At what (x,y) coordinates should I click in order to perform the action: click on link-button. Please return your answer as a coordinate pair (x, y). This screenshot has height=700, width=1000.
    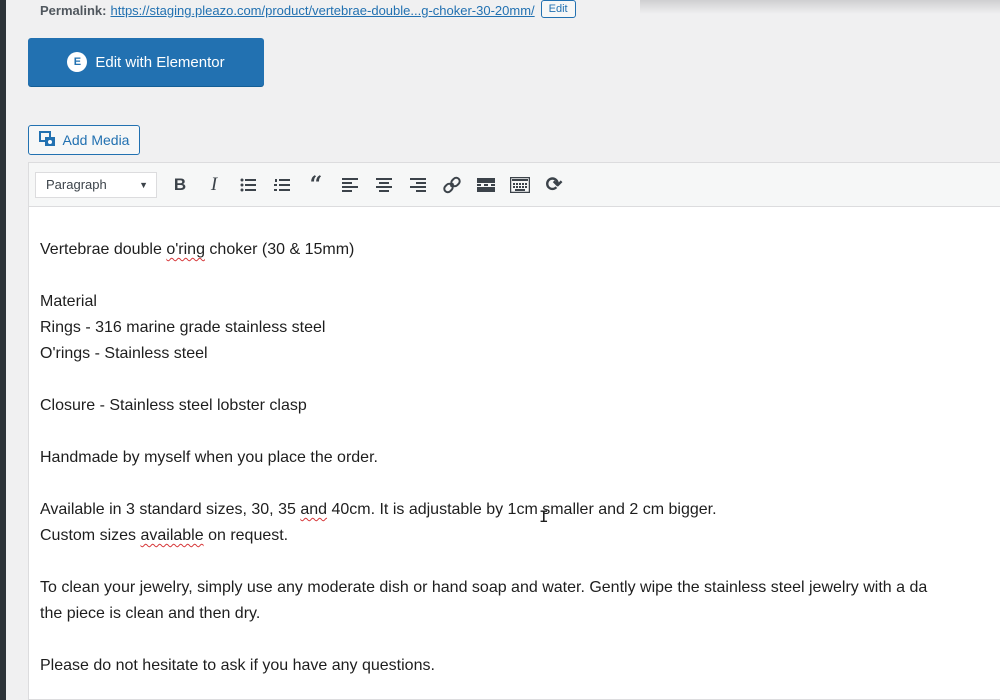
    Looking at the image, I should click on (452, 185).